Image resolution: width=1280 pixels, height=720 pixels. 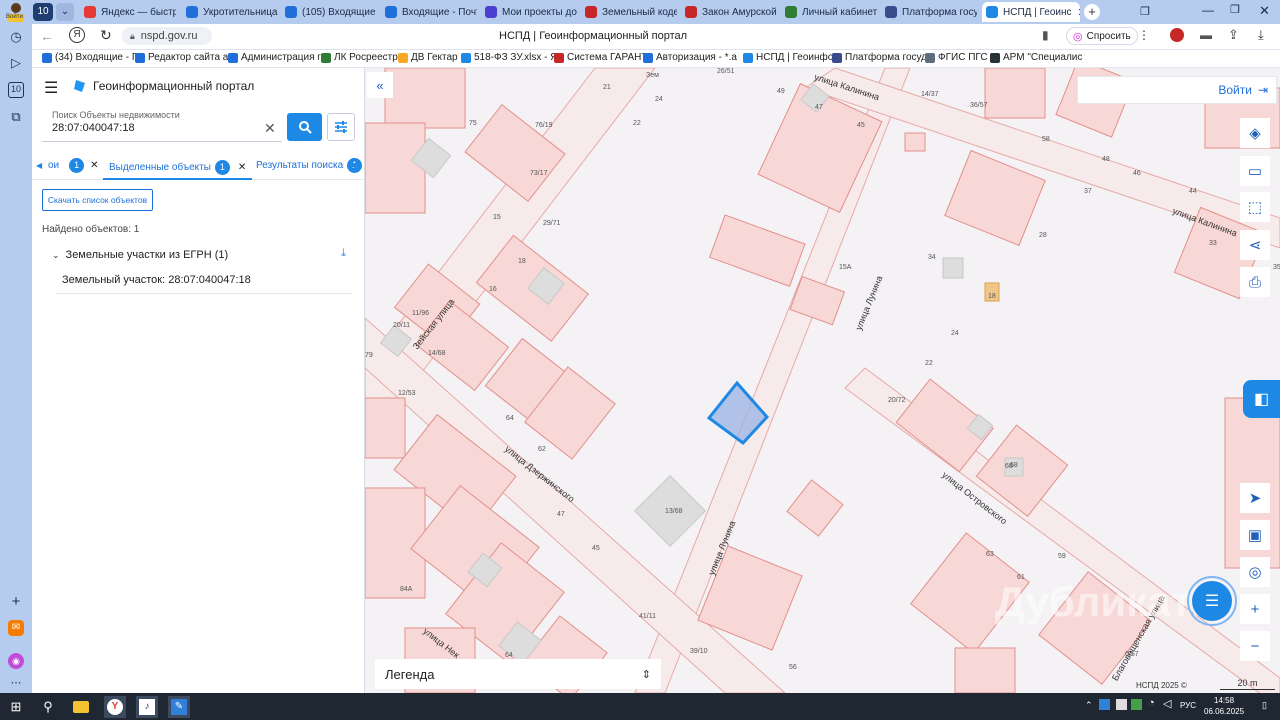 I want to click on extension-icon, so click(x=1177, y=35).